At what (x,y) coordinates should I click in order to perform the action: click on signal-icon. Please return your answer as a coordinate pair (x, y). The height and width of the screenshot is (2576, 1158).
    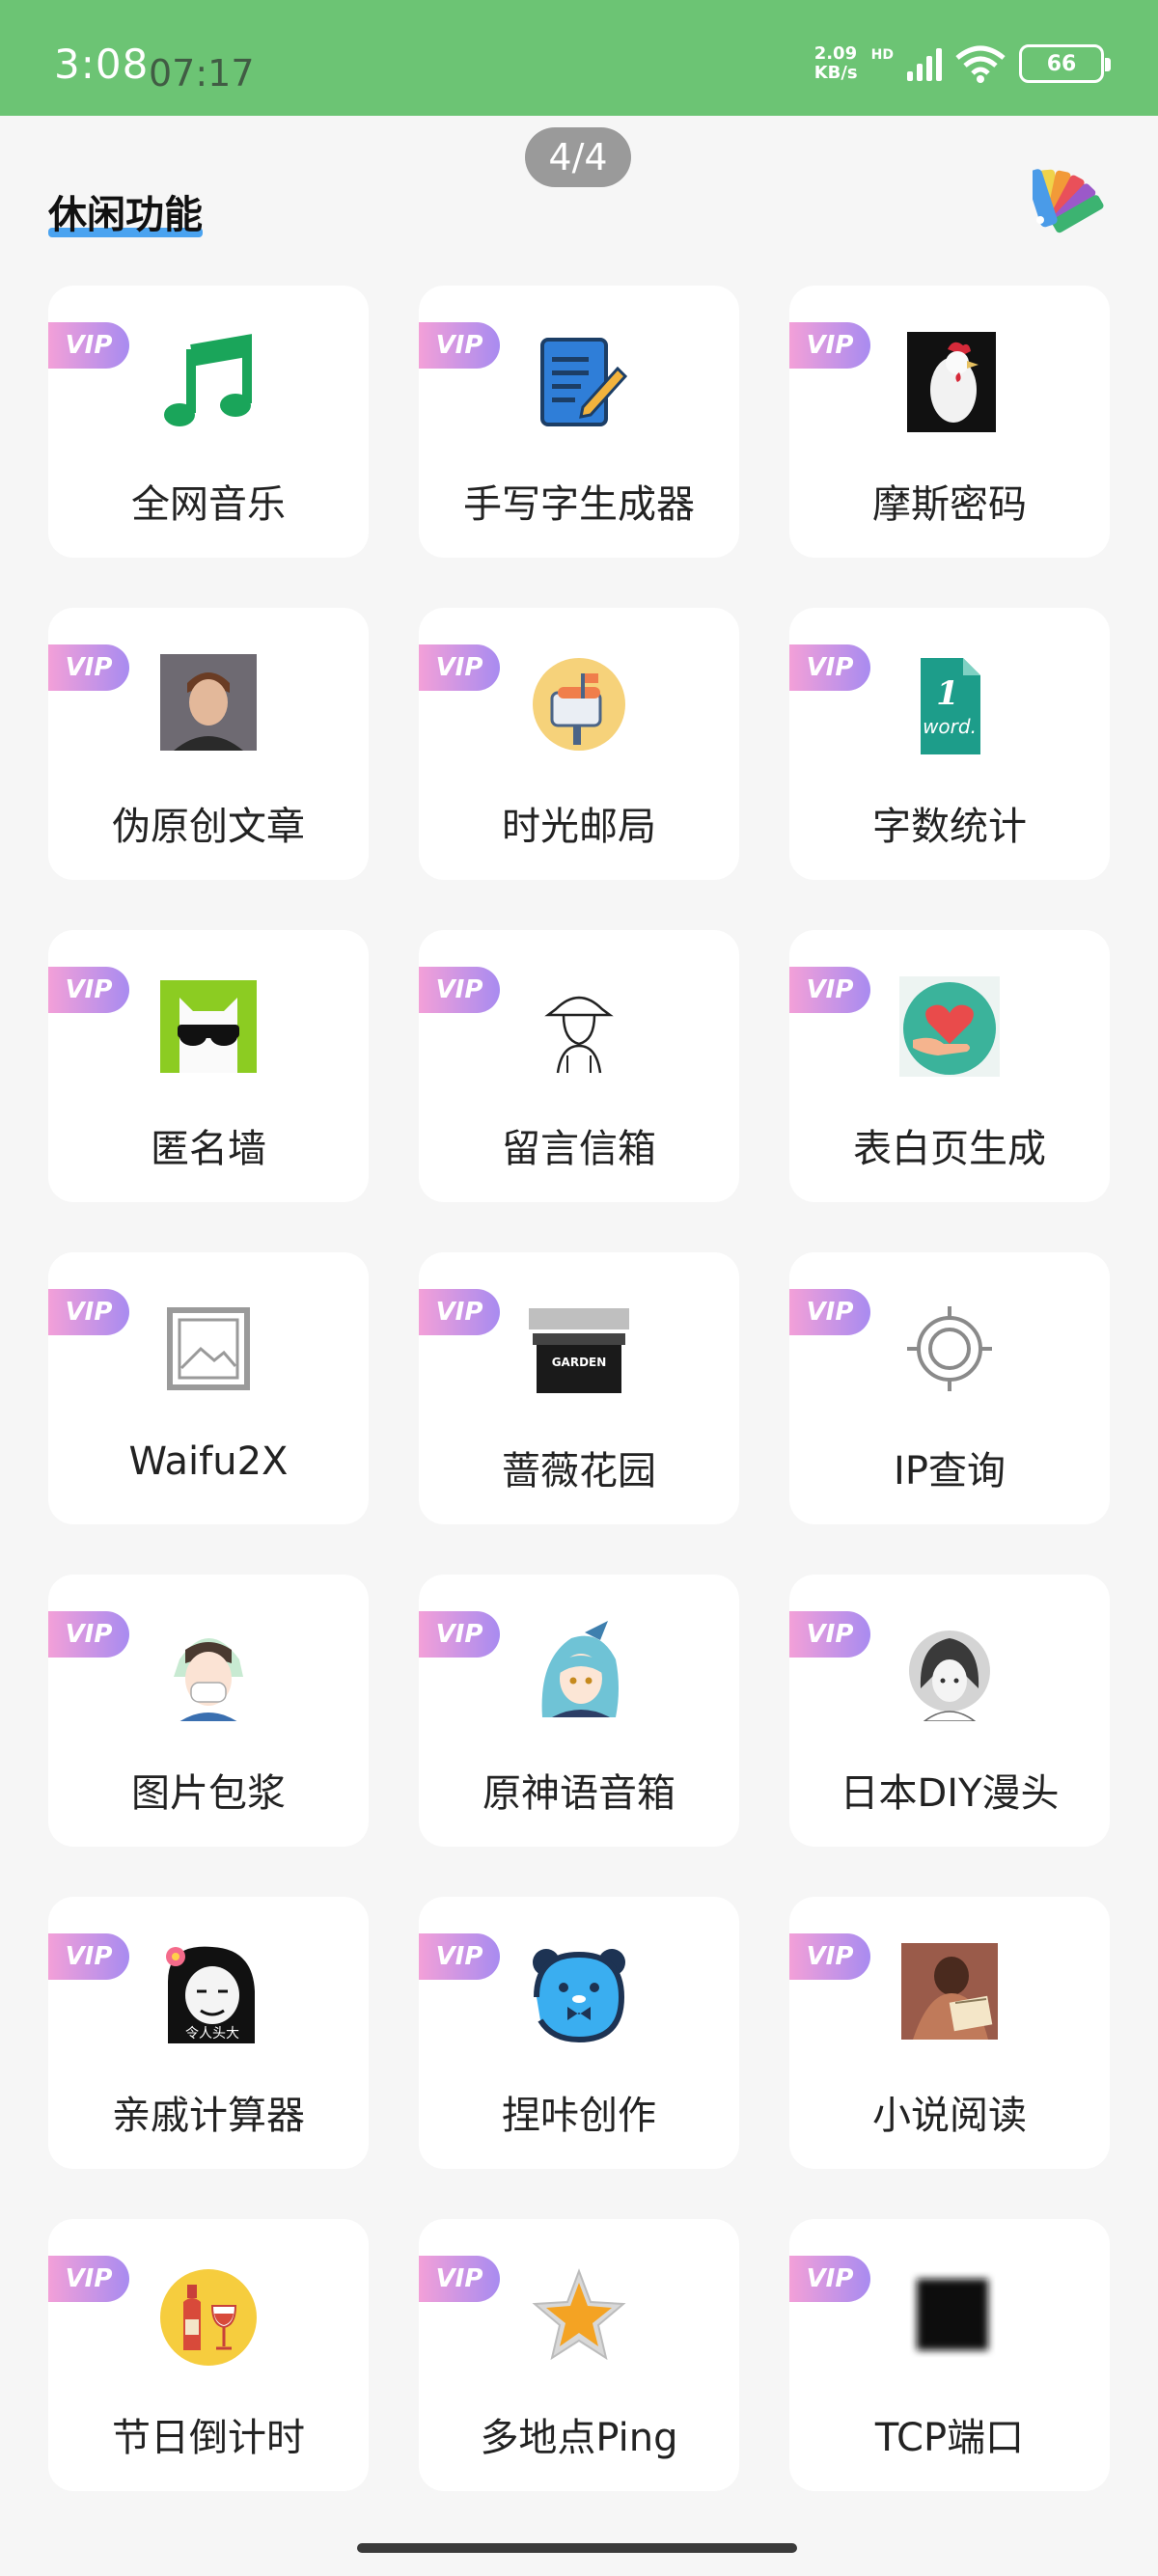
    Looking at the image, I should click on (924, 64).